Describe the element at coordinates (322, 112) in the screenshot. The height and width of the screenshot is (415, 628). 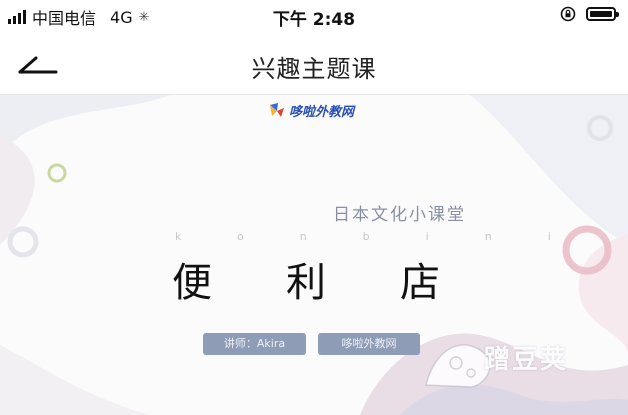
I see `brand-logo-text: 哆啦外教网` at that location.